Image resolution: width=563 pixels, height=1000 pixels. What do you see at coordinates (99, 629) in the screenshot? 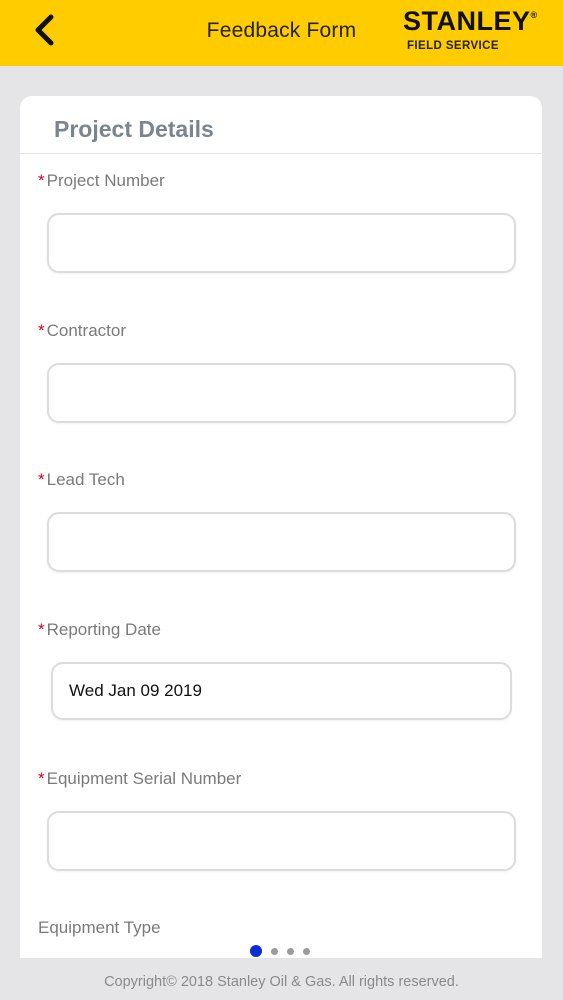
I see `reporting-date-label: * Reporting Date` at bounding box center [99, 629].